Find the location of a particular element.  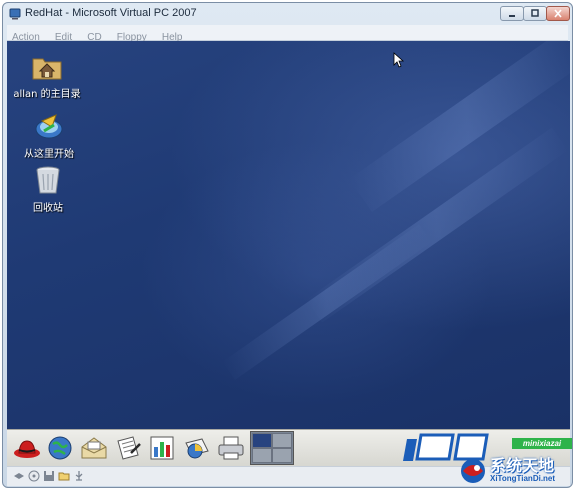

minimize-button is located at coordinates (512, 13).